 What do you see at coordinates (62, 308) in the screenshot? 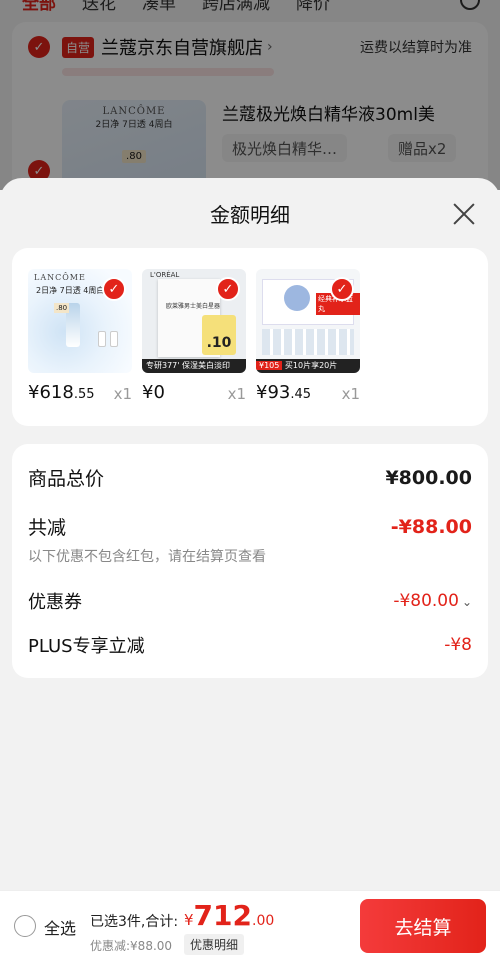
I see `image-tag: .80` at bounding box center [62, 308].